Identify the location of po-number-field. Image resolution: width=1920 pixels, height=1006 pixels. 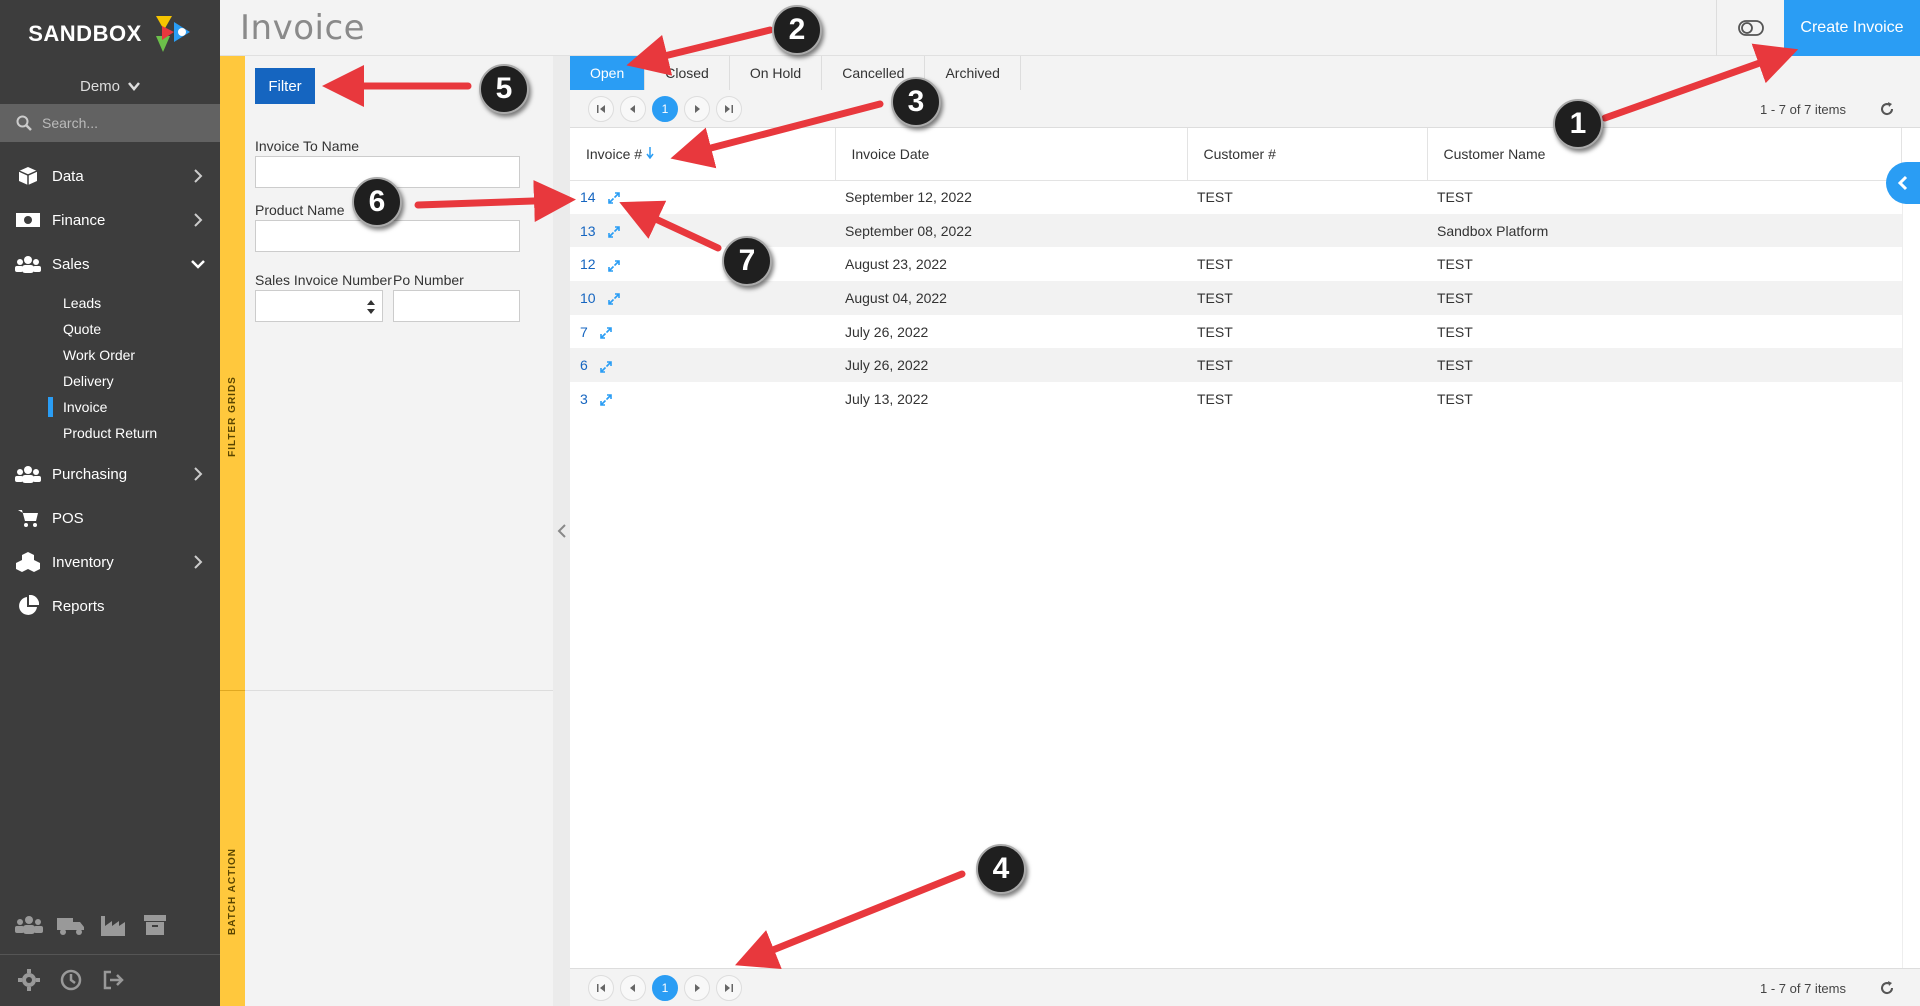
(456, 306).